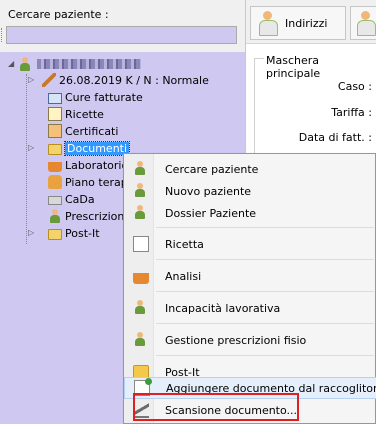 This screenshot has width=376, height=424. Describe the element at coordinates (134, 80) in the screenshot. I see `tree-item-label: 26.08.2019 K / N : Normale` at that location.